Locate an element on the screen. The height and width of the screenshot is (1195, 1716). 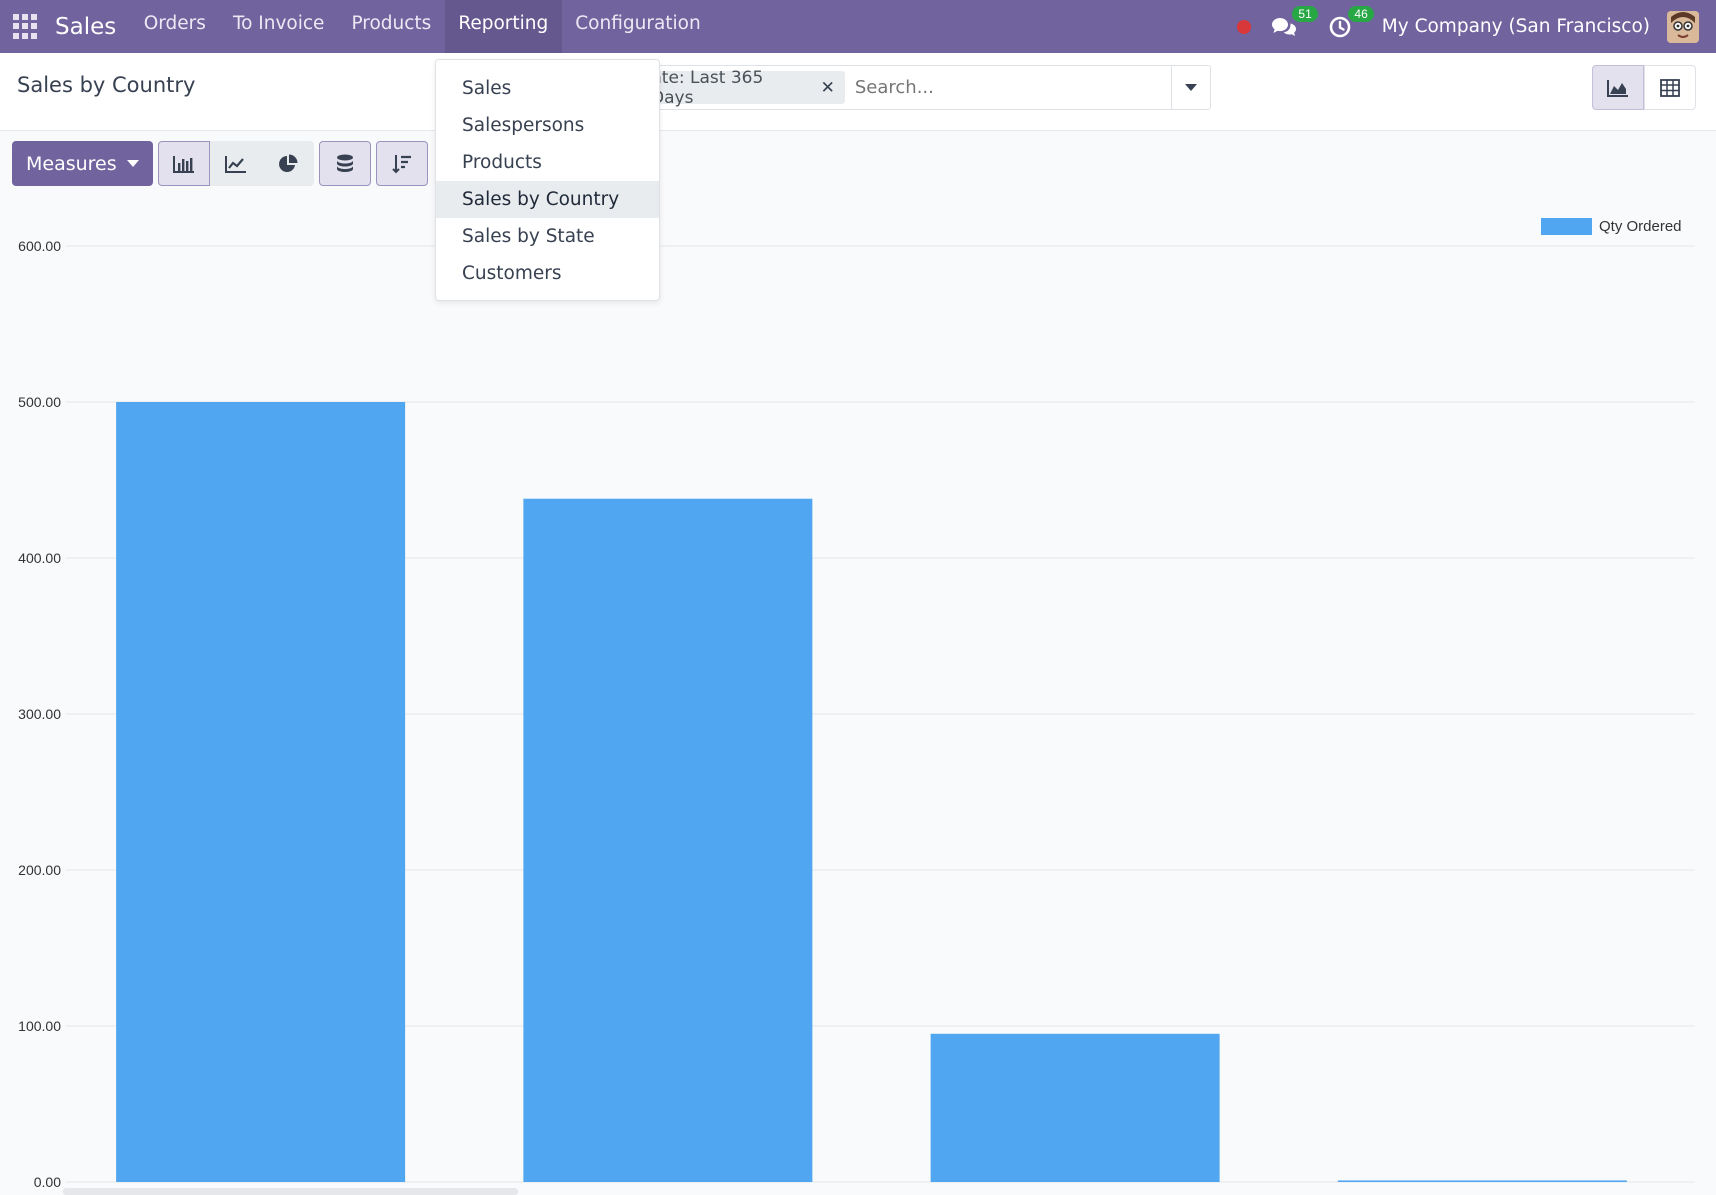
activities-button: 46 is located at coordinates (1350, 23).